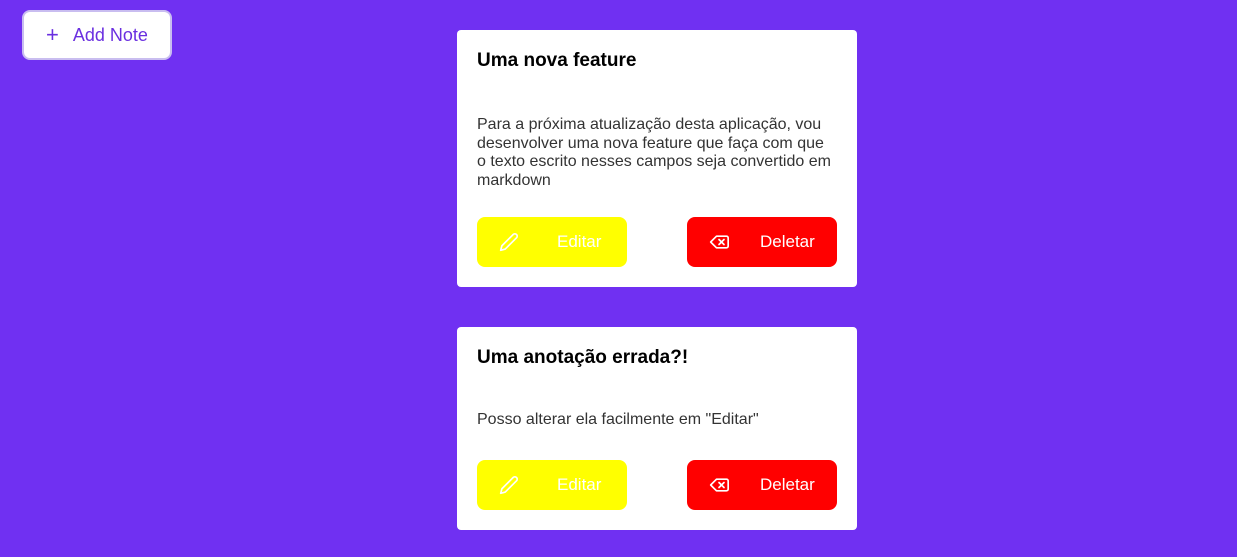 The image size is (1237, 557). Describe the element at coordinates (52, 34) in the screenshot. I see `plus-icon: +` at that location.